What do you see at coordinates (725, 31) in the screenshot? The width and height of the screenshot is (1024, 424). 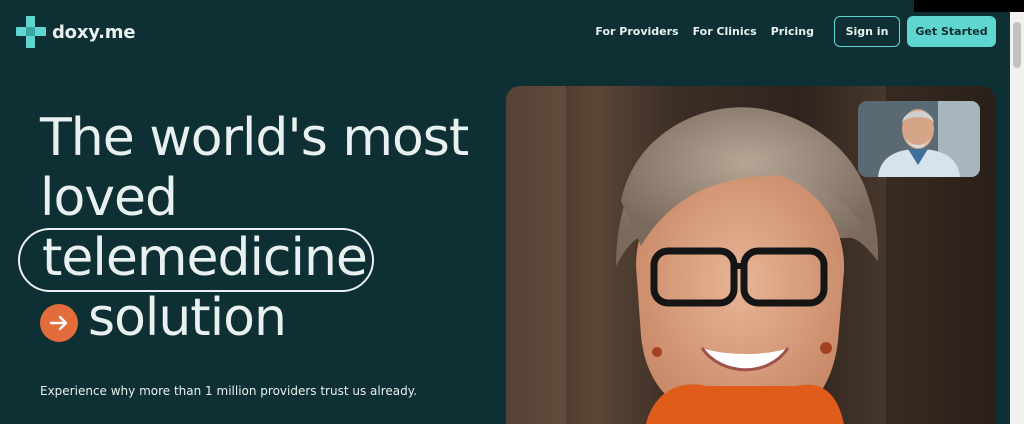 I see `nav-for-clinics: For Clinics` at bounding box center [725, 31].